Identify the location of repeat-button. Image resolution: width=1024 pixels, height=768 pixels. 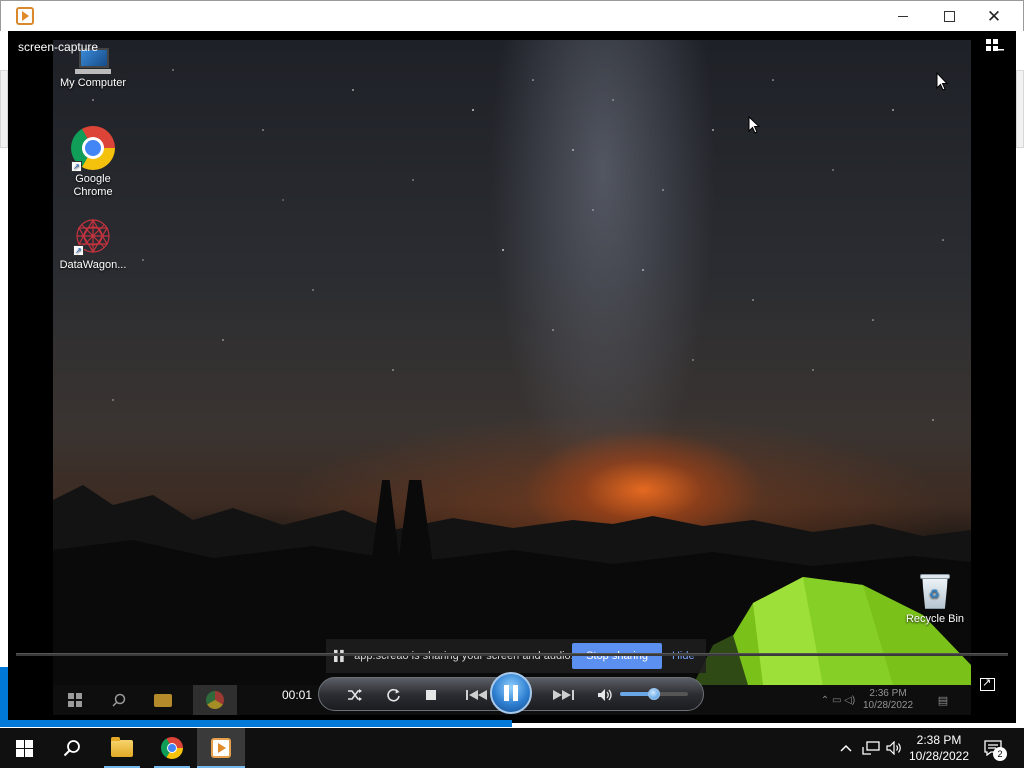
(393, 695).